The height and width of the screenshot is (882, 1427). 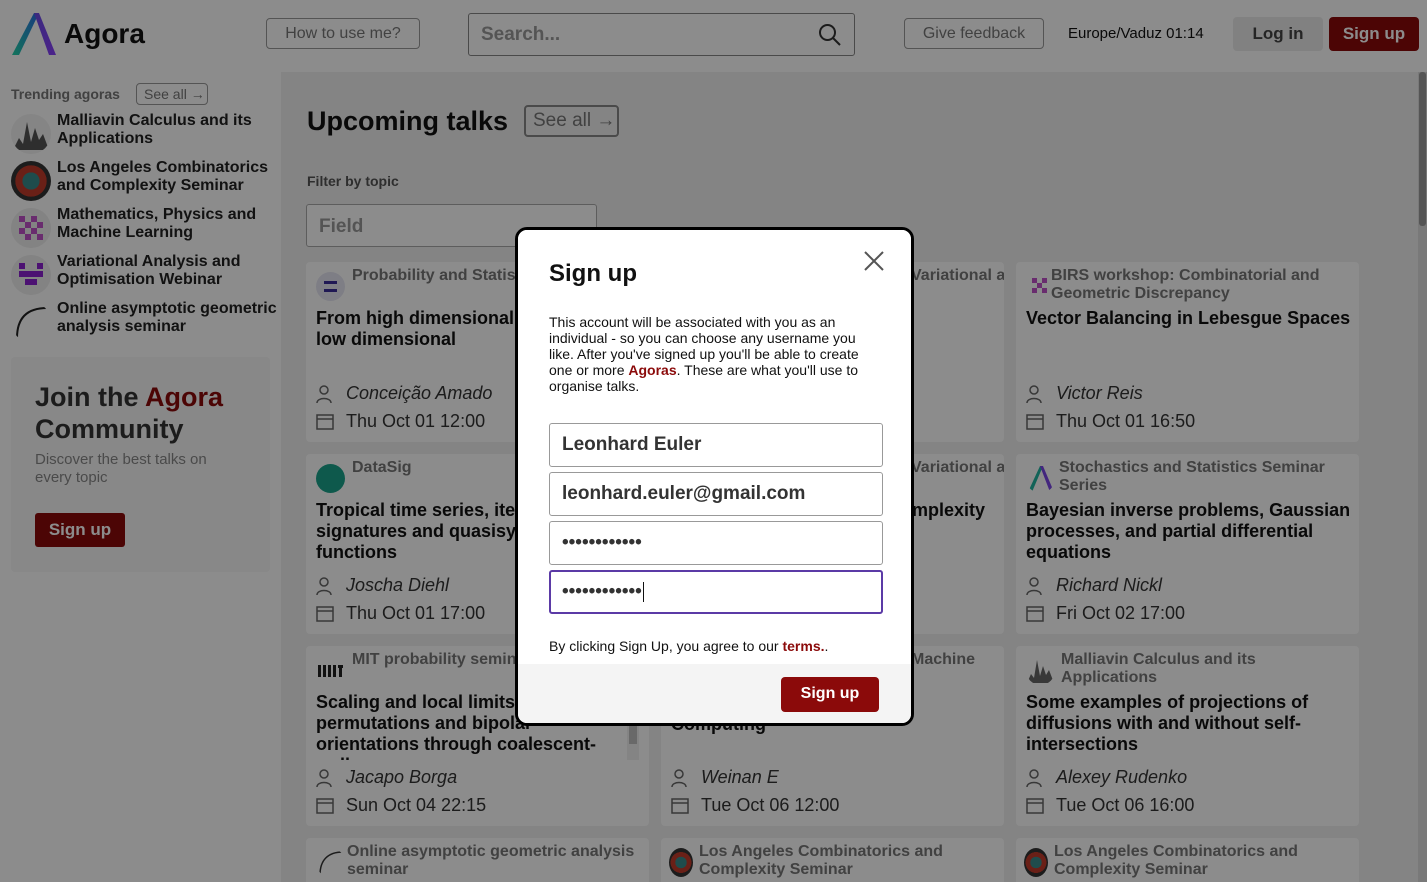 What do you see at coordinates (830, 694) in the screenshot?
I see `modal-signup-button: Sign up` at bounding box center [830, 694].